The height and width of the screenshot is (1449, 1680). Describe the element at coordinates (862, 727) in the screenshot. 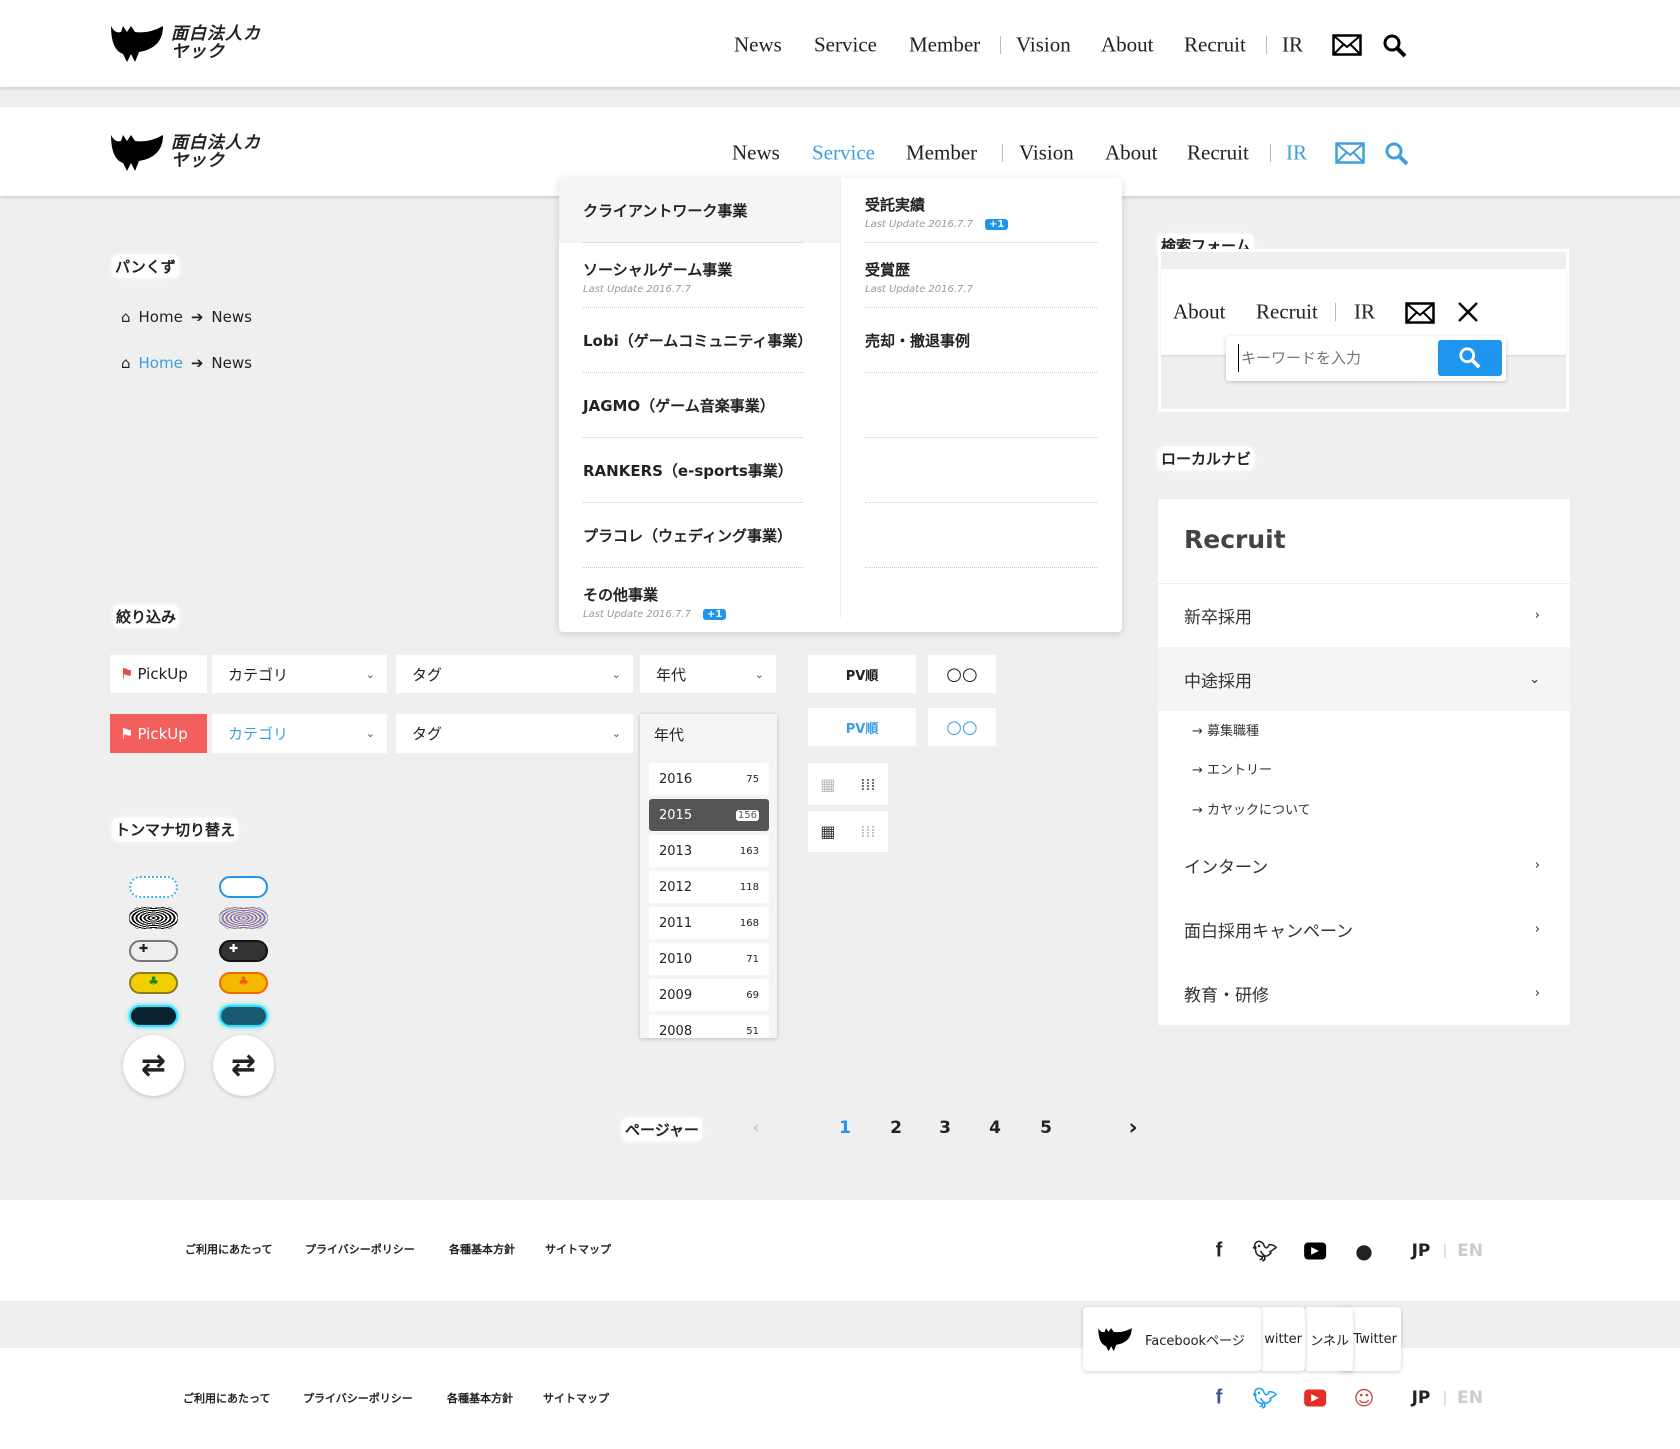

I see `pv-sort-button-active: PV順` at that location.